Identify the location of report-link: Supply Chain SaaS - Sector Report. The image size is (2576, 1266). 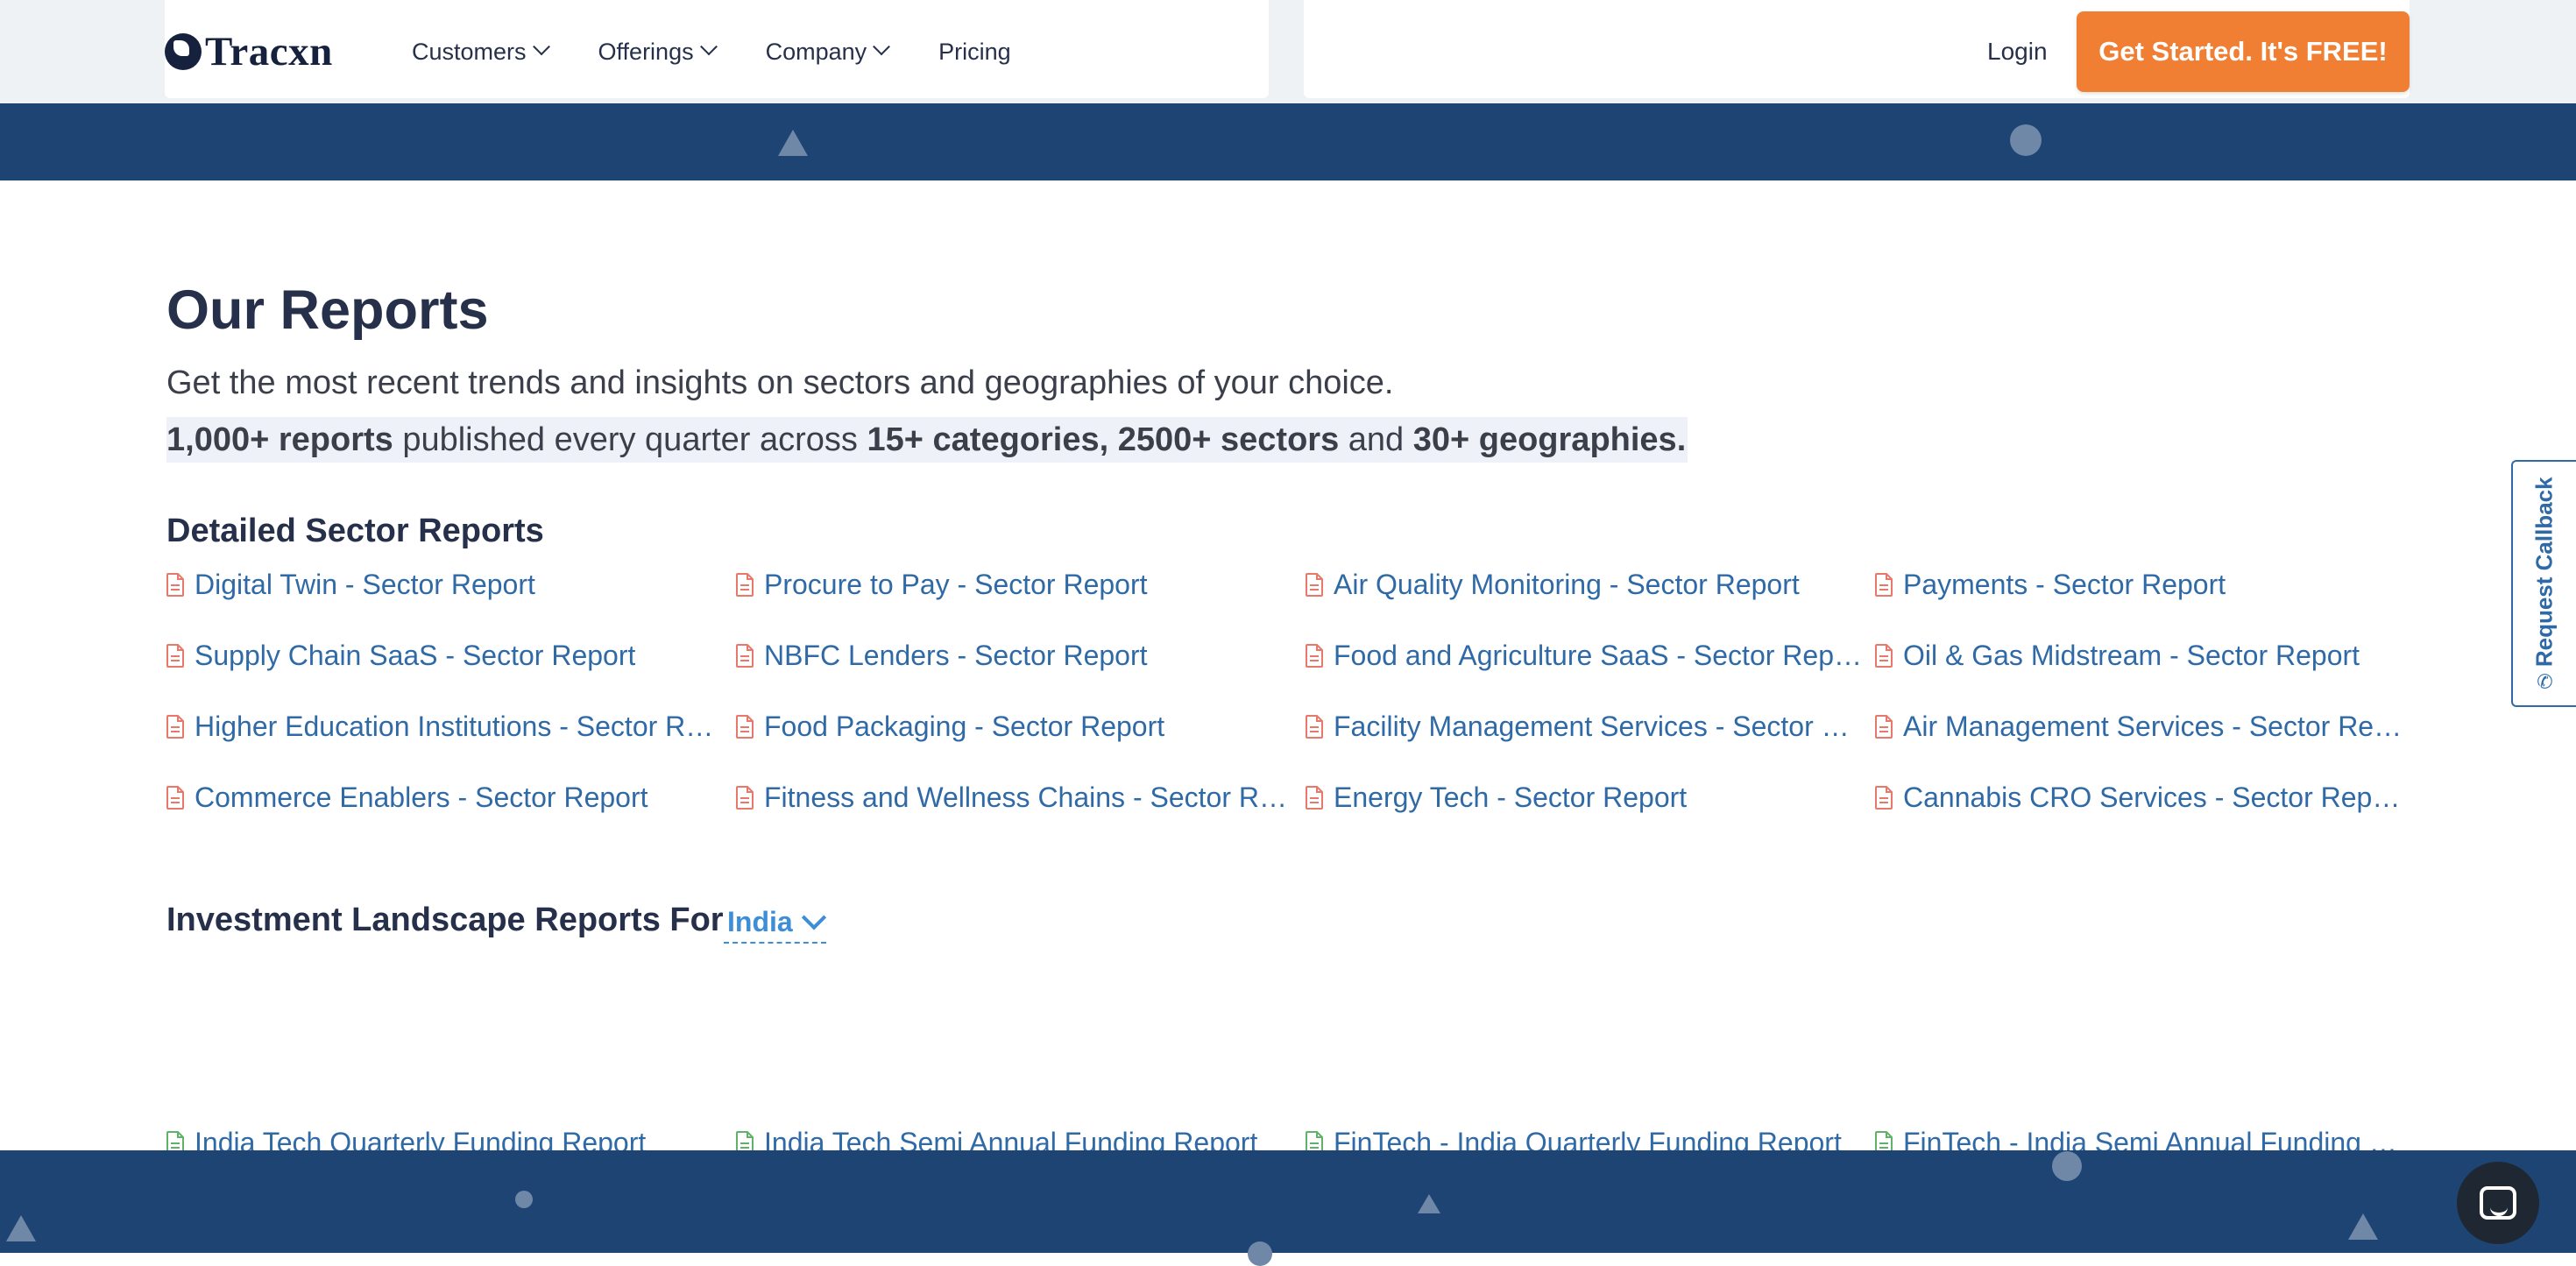
(451, 656).